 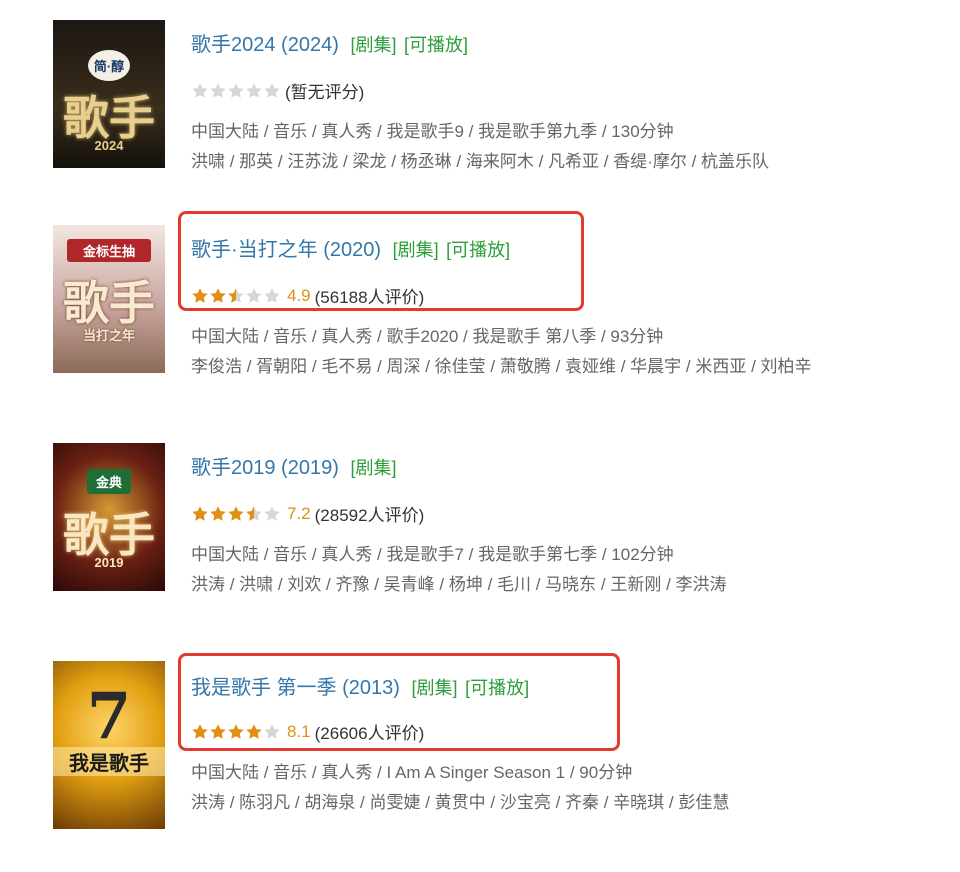 What do you see at coordinates (265, 468) in the screenshot?
I see `title-link: 歌手2019 (2019)` at bounding box center [265, 468].